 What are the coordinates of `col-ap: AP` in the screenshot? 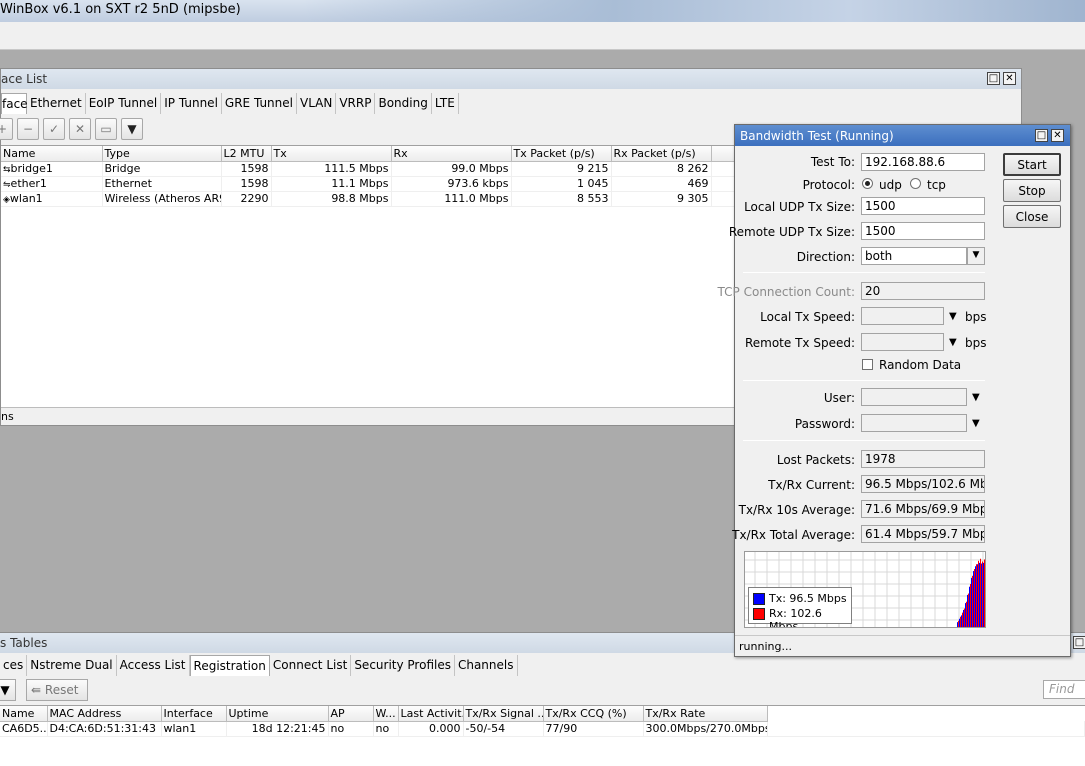 It's located at (351, 714).